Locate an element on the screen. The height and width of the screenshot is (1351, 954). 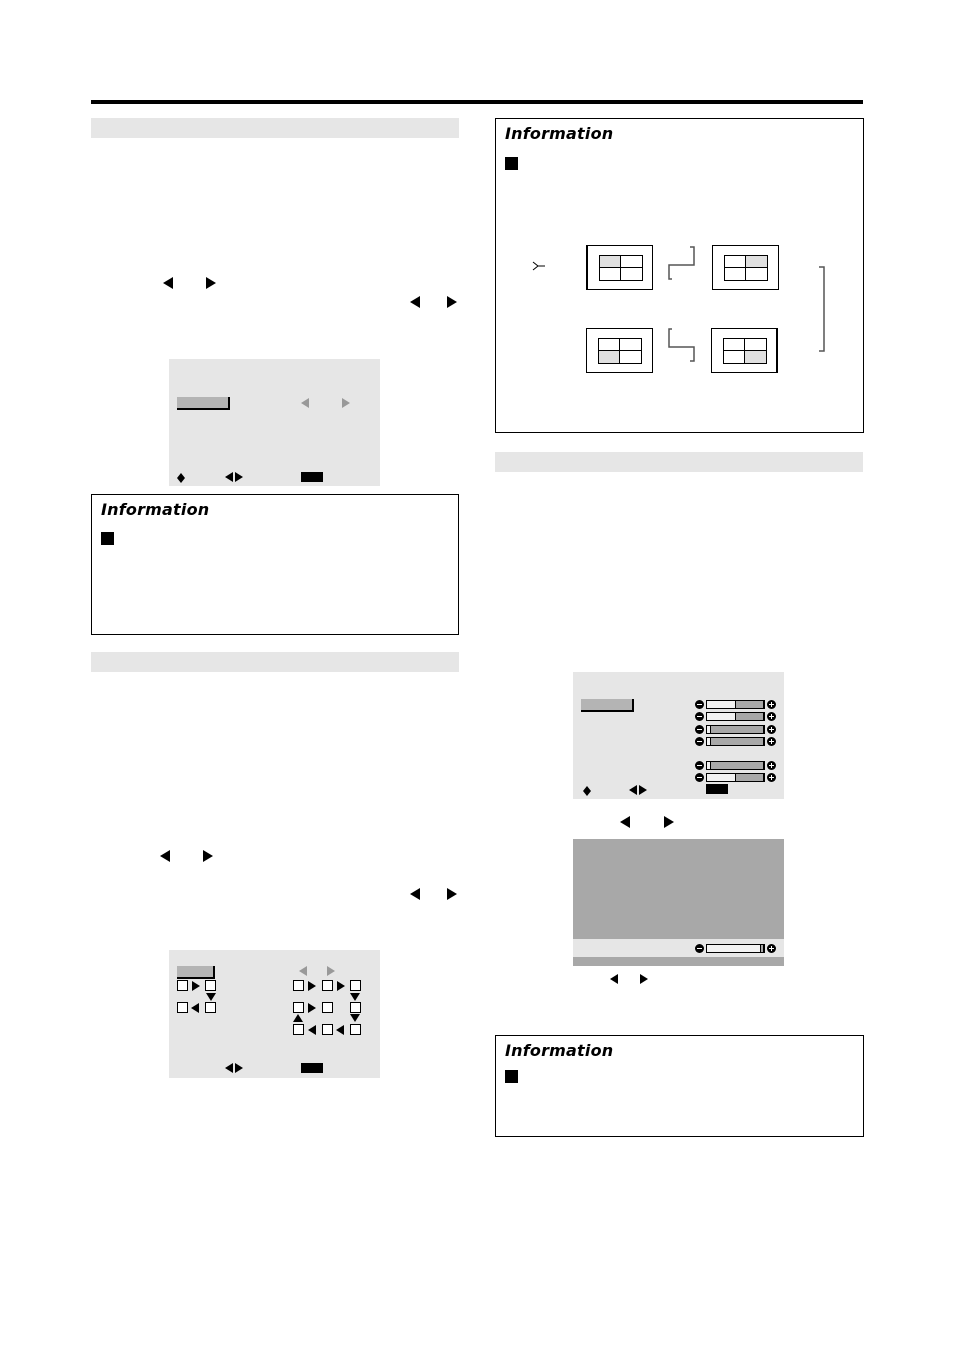
connector-bracket is located at coordinates (822, 309).